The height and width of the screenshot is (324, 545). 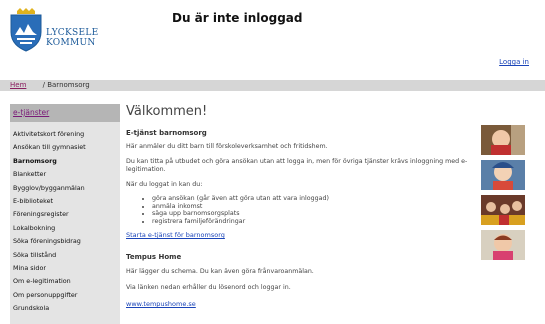 I want to click on list-item: registrera familjeförändringar, so click(x=314, y=222).